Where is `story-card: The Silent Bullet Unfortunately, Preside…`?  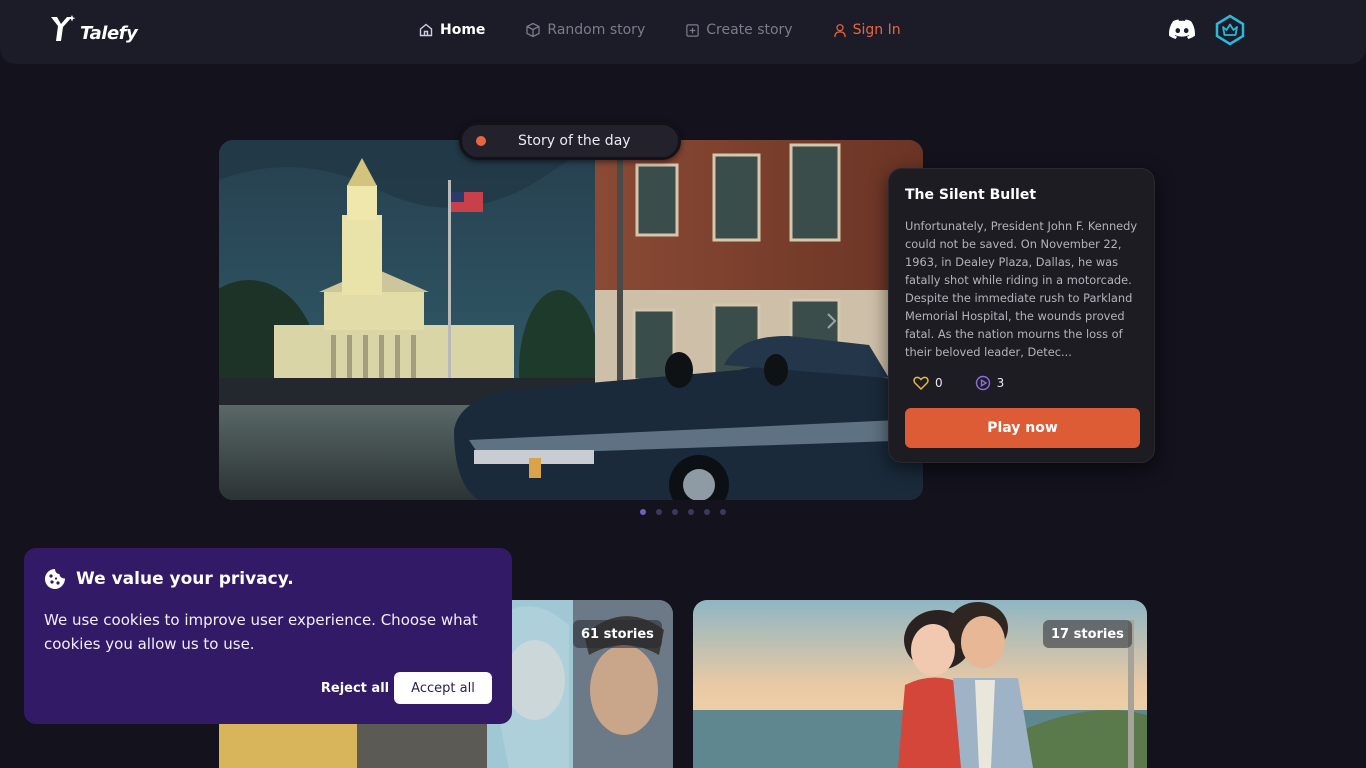 story-card: The Silent Bullet Unfortunately, Preside… is located at coordinates (1021, 315).